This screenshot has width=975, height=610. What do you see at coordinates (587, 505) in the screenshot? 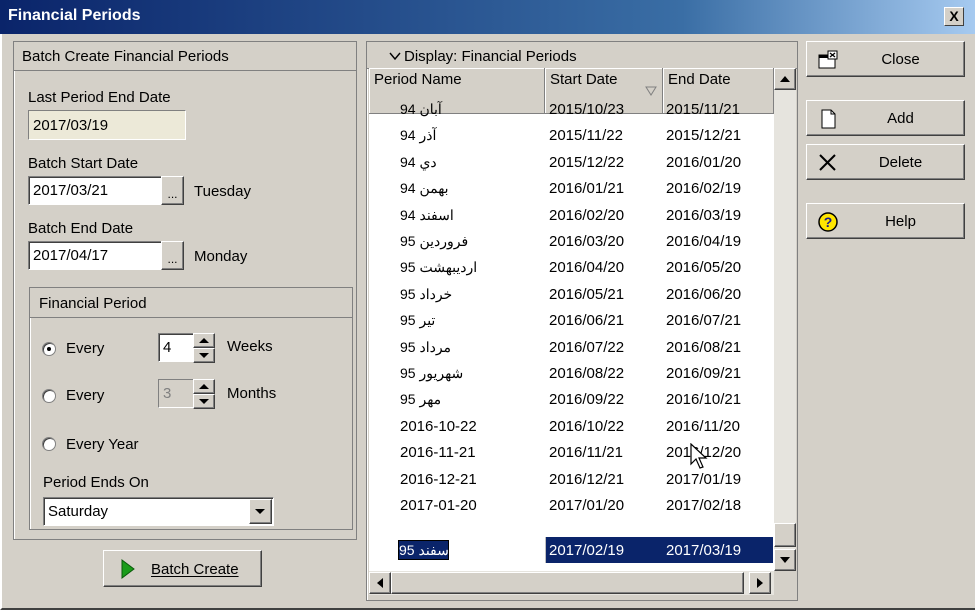
I see `start-date-cell: 2017/01/20` at bounding box center [587, 505].